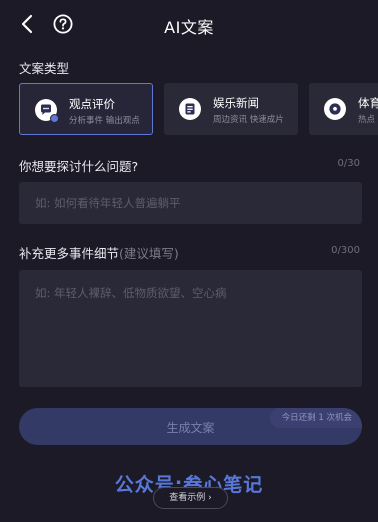 Image resolution: width=378 pixels, height=522 pixels. What do you see at coordinates (315, 418) in the screenshot?
I see `remaining-quota-badge: 今日还剩 1 次机会` at bounding box center [315, 418].